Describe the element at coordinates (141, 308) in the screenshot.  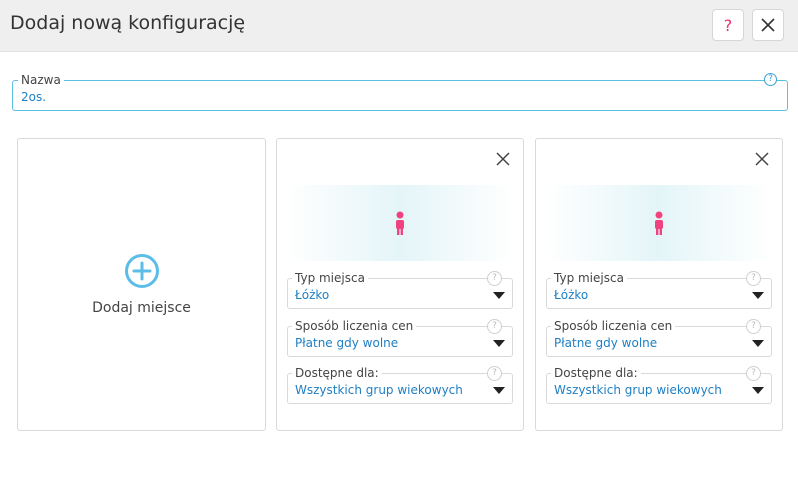
I see `add-place-label: Dodaj miejsce` at that location.